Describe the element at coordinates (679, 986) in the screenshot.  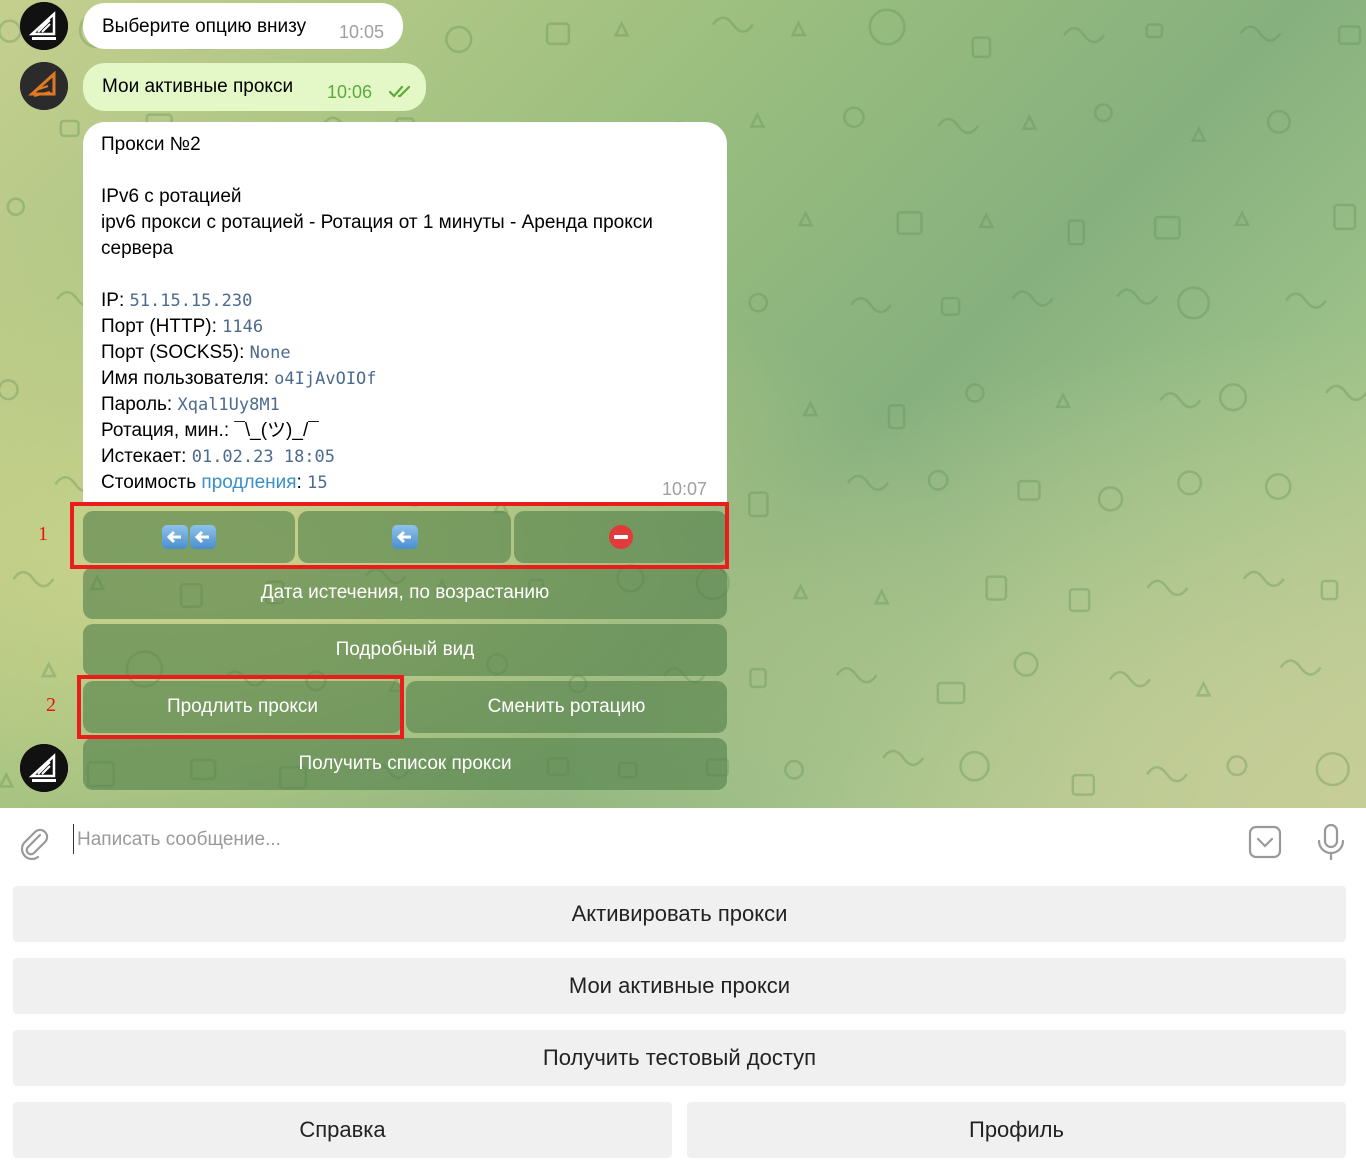
I see `my-active-proxies-button: Мои активные прокси` at that location.